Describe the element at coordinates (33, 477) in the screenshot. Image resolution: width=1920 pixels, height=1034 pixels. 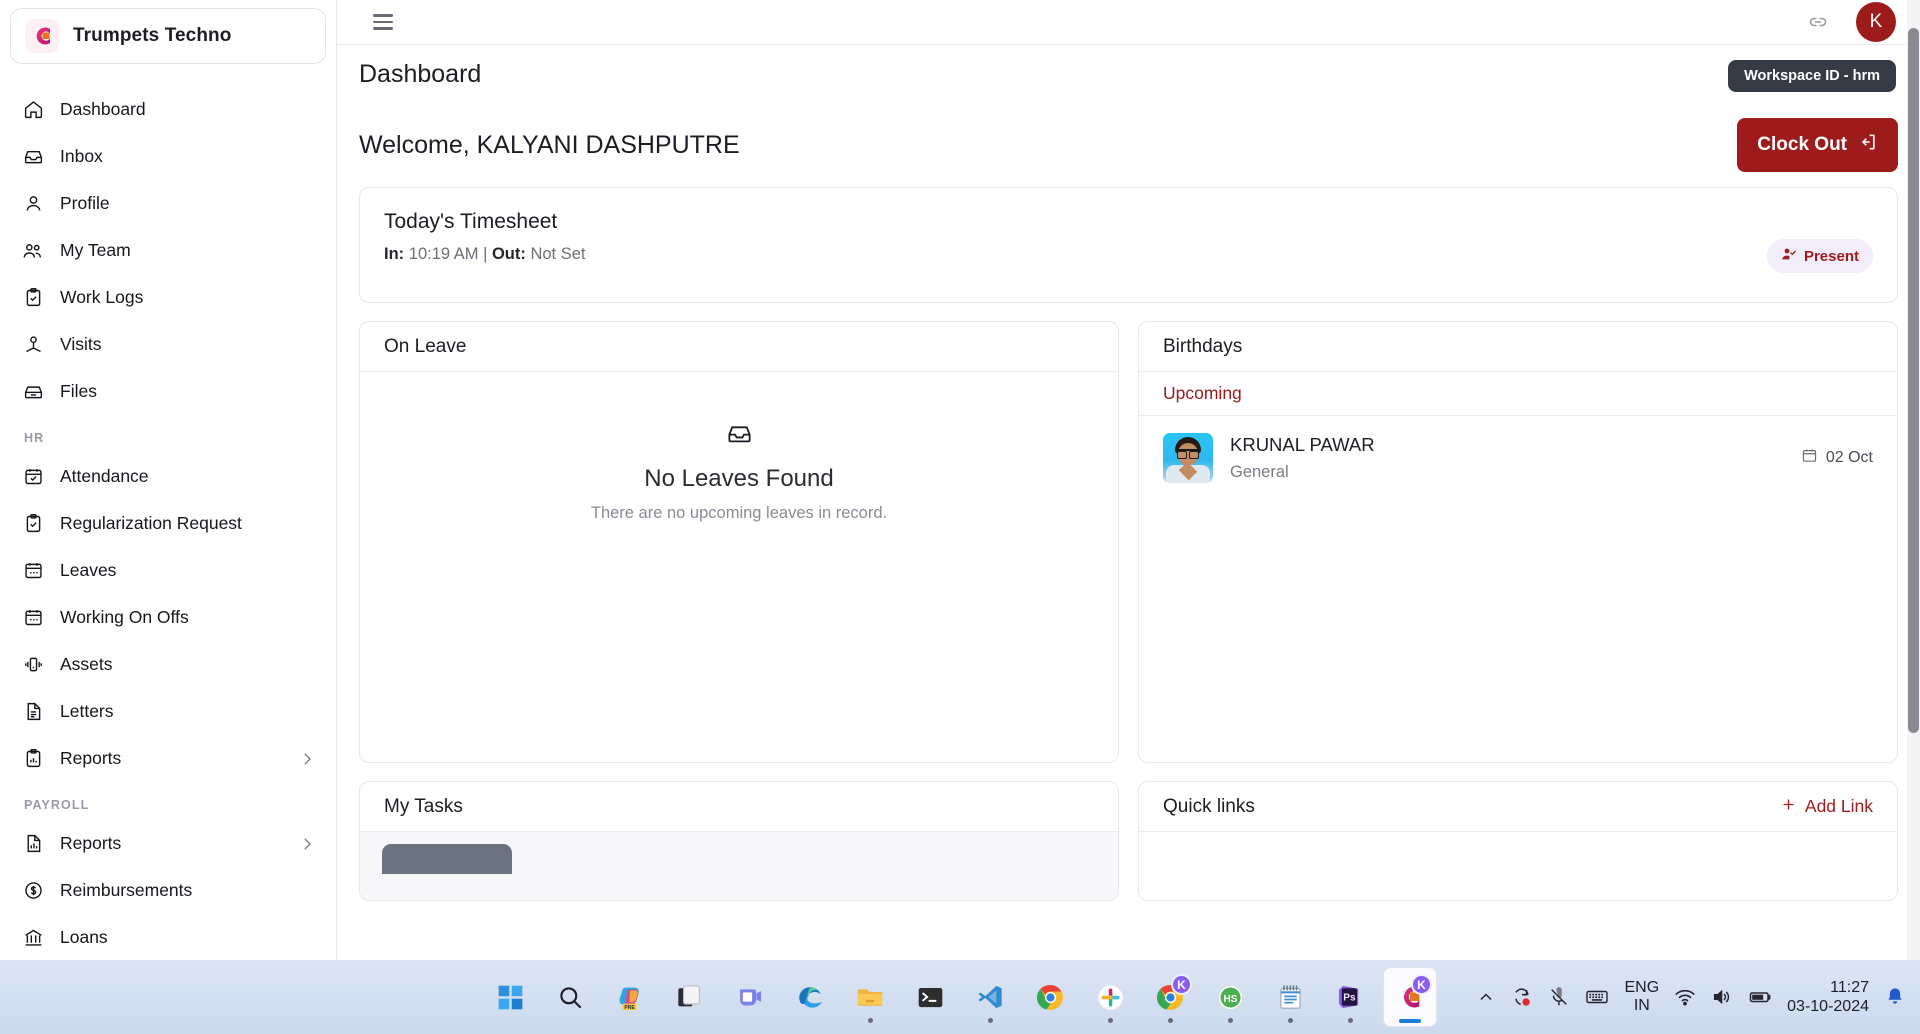
I see `calendar-check-icon` at that location.